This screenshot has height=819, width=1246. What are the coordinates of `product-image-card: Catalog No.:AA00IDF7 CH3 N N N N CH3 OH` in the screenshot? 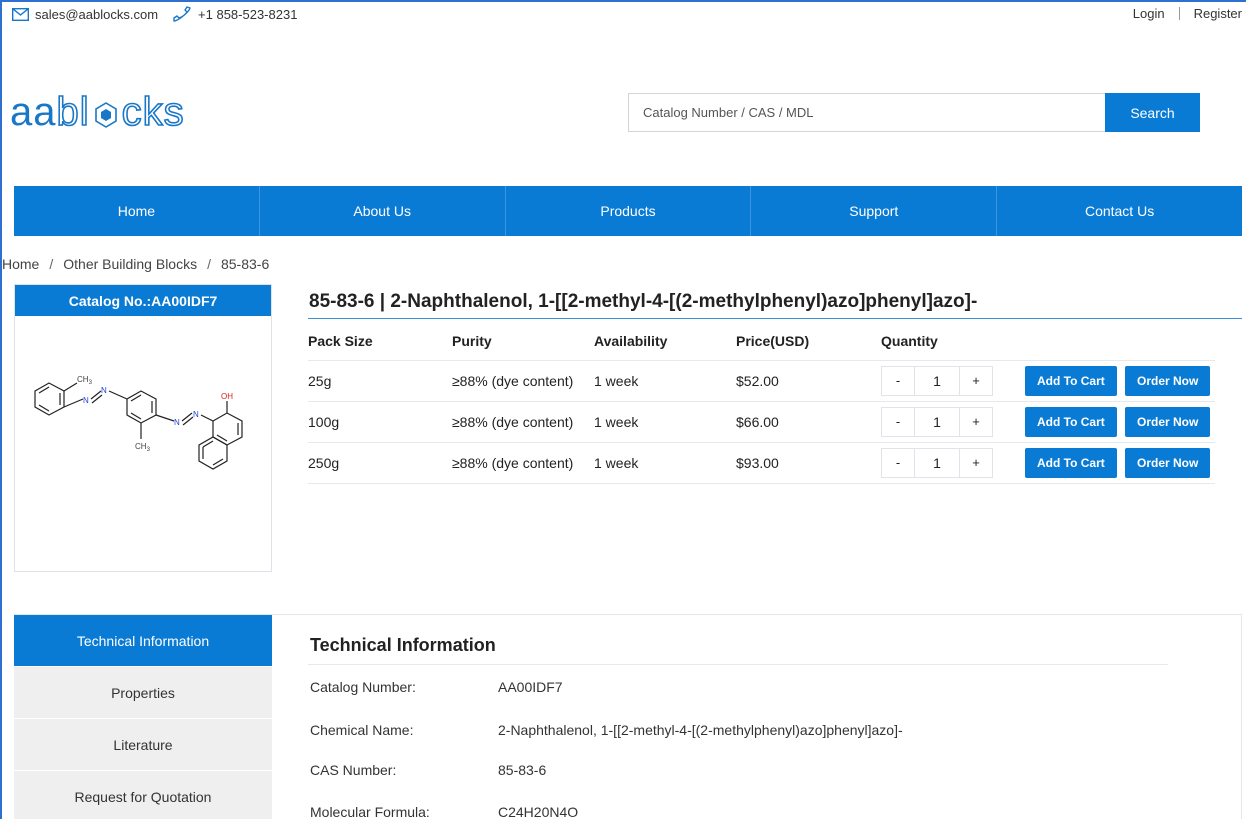 It's located at (143, 428).